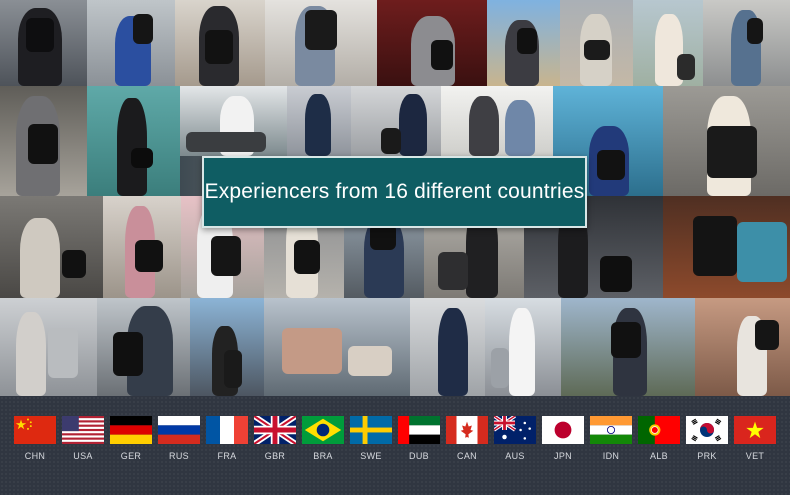  What do you see at coordinates (227, 456) in the screenshot?
I see `flag-code: FRA` at bounding box center [227, 456].